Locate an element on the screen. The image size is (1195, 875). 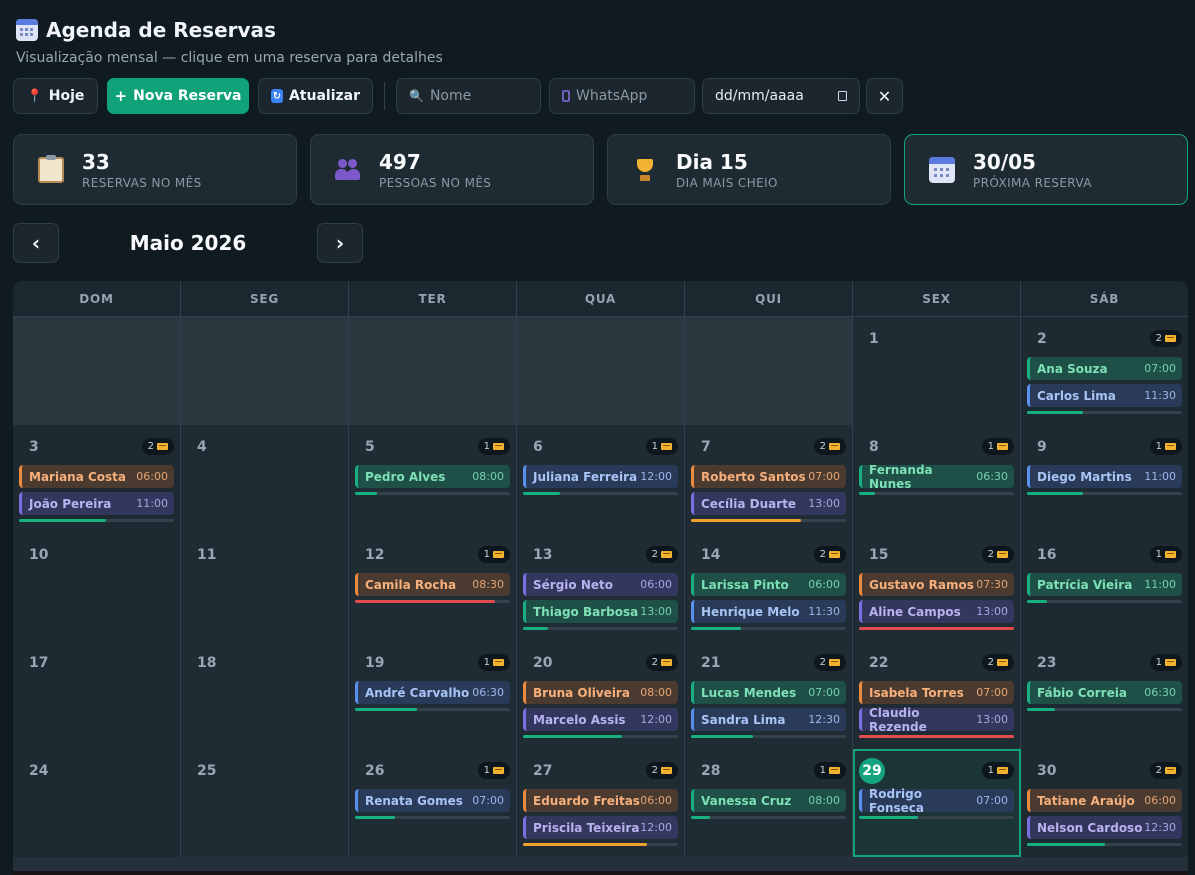
day-number: 19 is located at coordinates (375, 663).